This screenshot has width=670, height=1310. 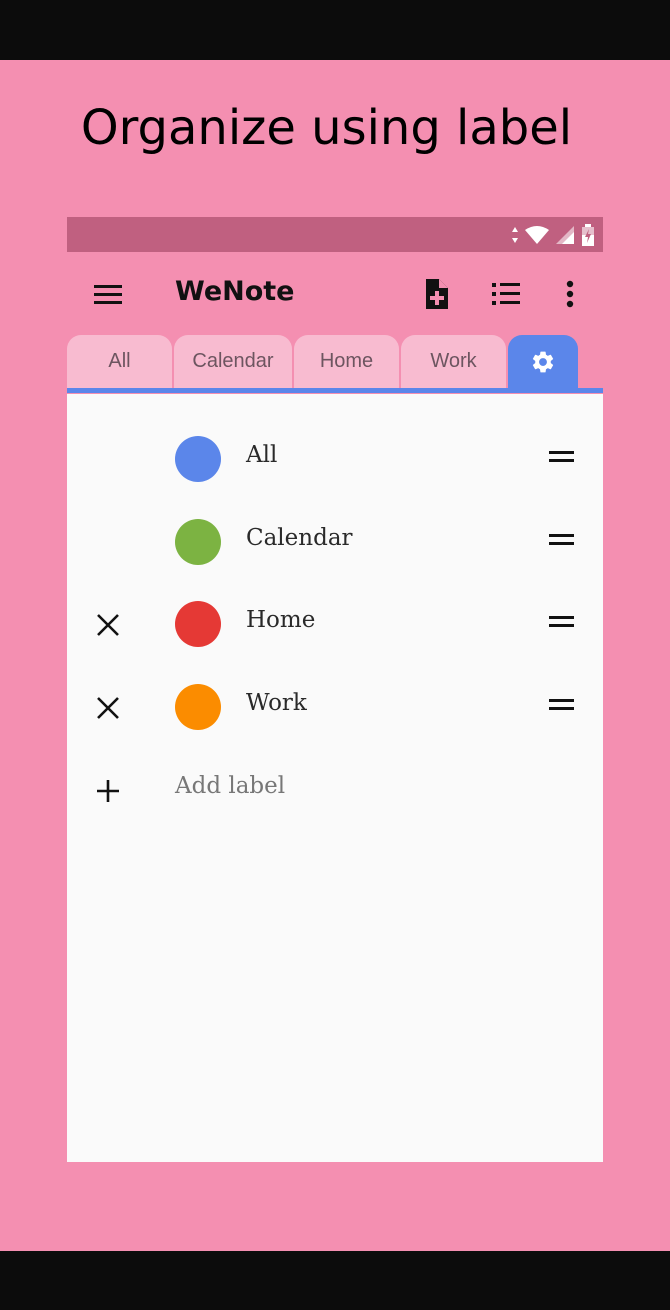 I want to click on new-note-button, so click(x=436, y=294).